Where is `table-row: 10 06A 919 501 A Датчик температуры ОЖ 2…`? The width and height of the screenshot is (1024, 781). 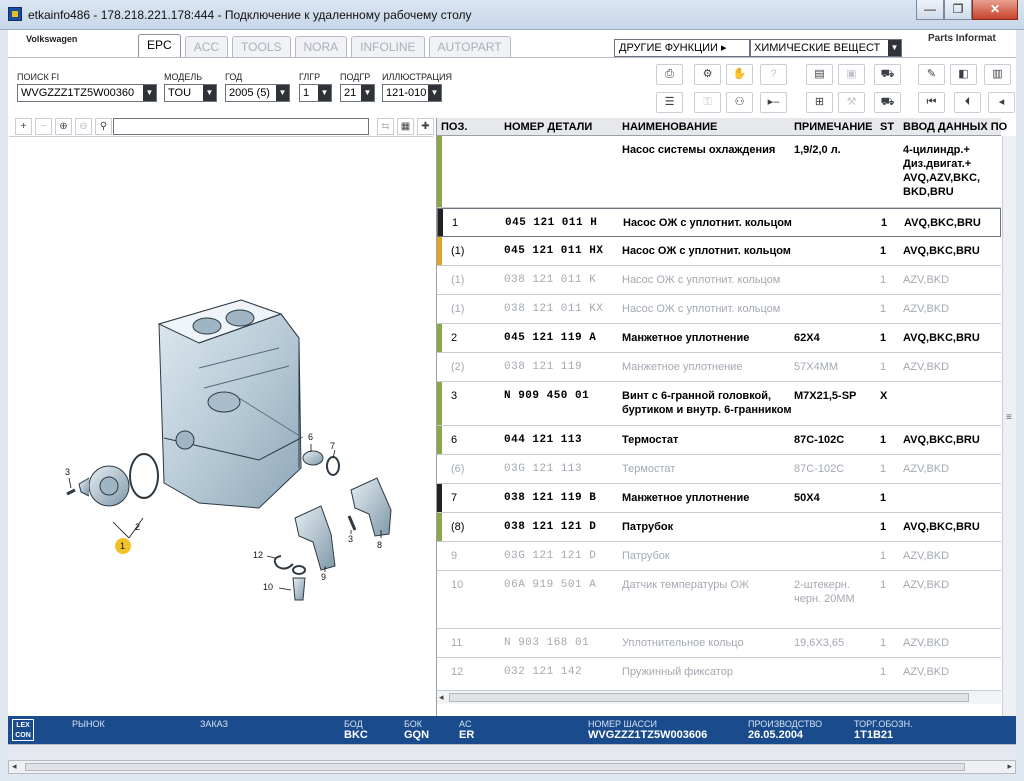
table-row: 10 06A 919 501 A Датчик температуры ОЖ 2… is located at coordinates (719, 600).